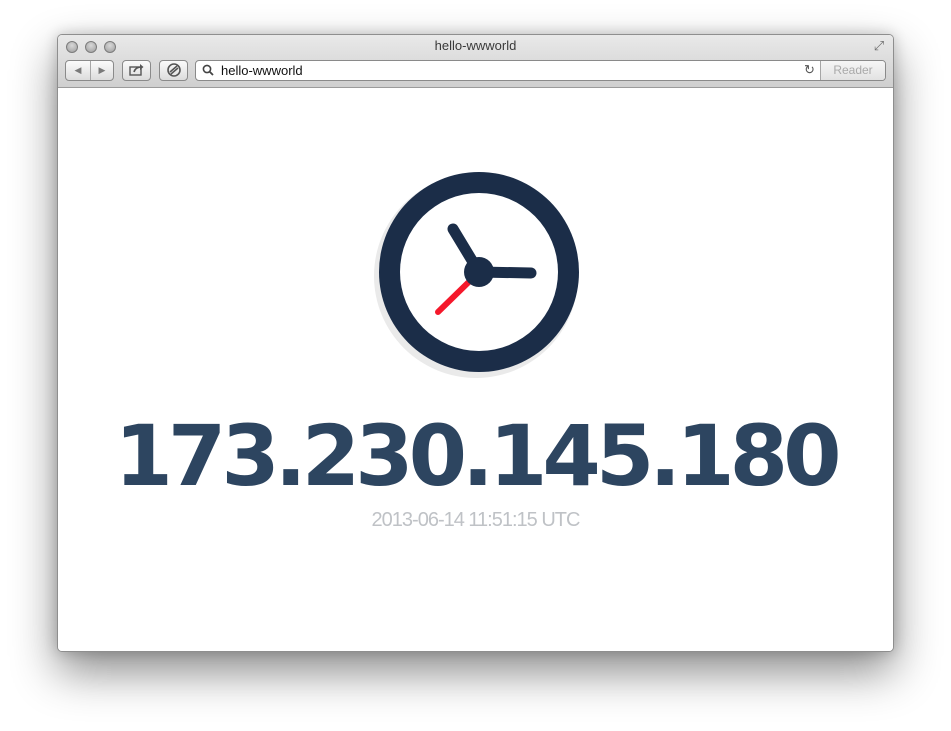 This screenshot has width=951, height=731. Describe the element at coordinates (262, 70) in the screenshot. I see `address-input: hello-wwworld` at that location.